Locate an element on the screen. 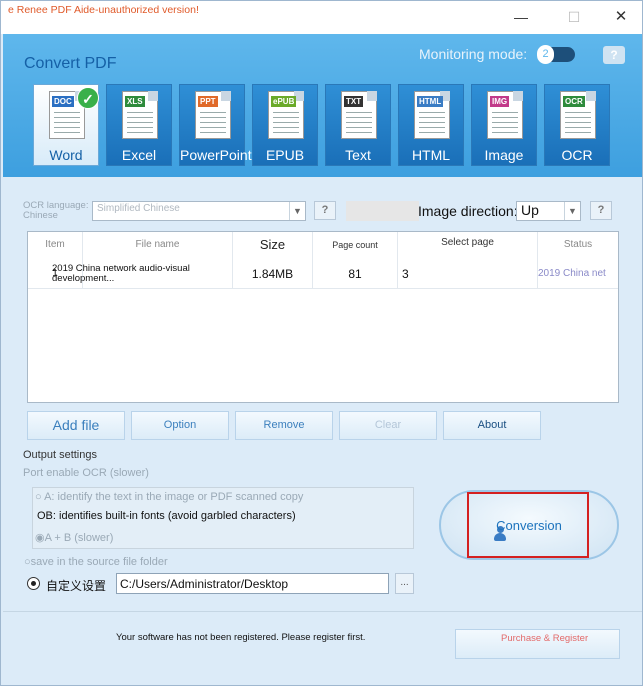  ocr-help-icon: ? is located at coordinates (325, 210).